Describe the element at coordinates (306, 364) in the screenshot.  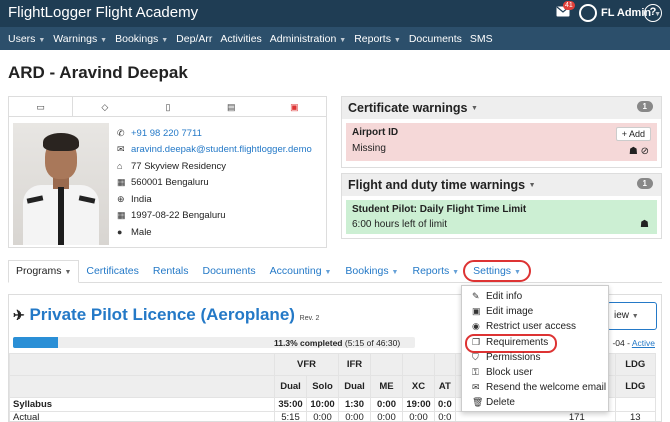
I see `col-vfr: VFR` at that location.